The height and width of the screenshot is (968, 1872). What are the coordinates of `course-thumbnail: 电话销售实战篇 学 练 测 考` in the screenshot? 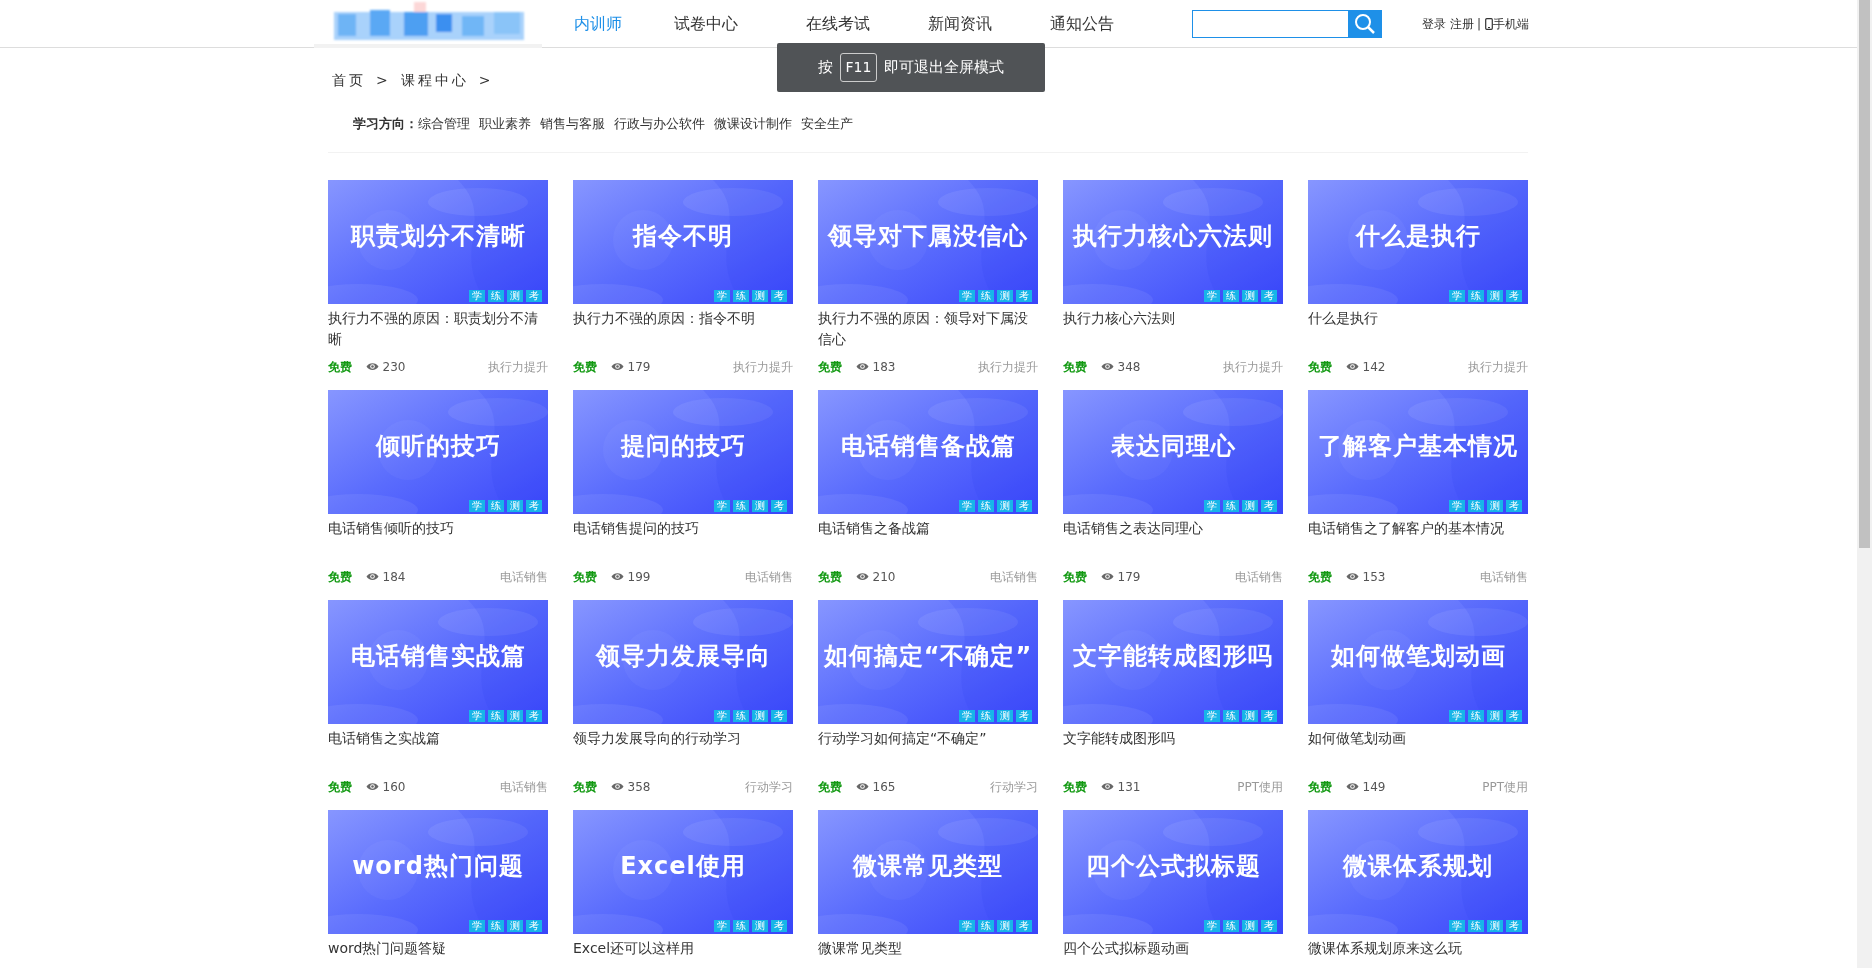 It's located at (438, 661).